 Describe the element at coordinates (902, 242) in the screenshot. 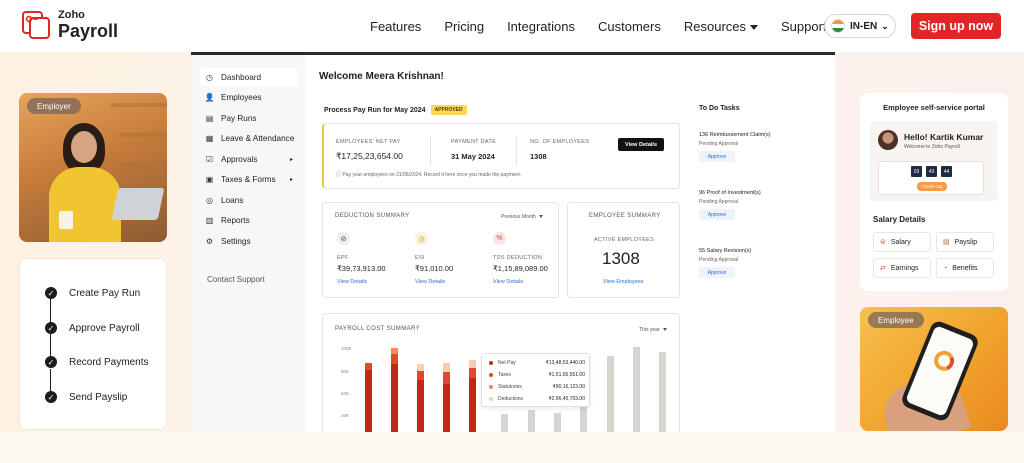

I see `salary-button: ⊜ Salary` at that location.